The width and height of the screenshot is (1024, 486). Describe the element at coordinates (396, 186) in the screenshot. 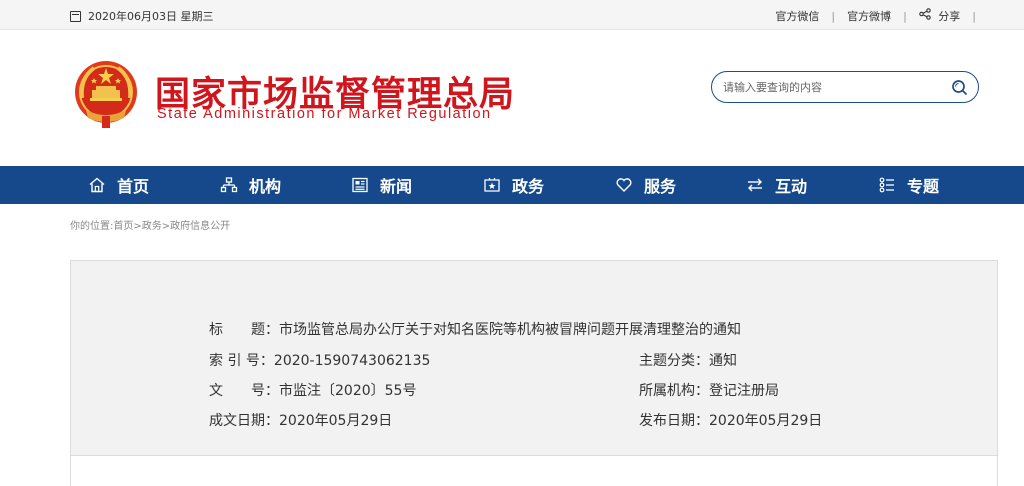

I see `nav-label: 新闻` at that location.